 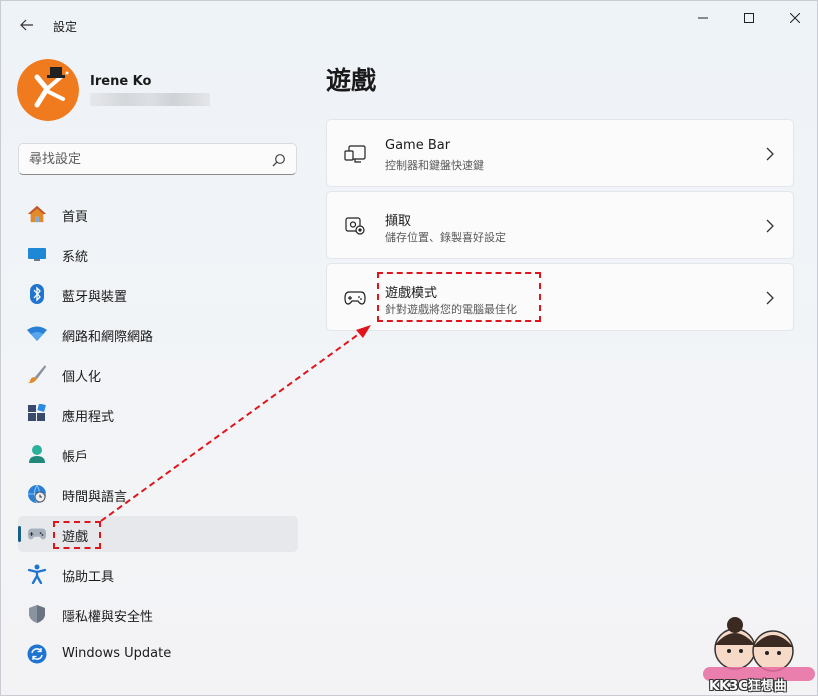 What do you see at coordinates (37, 294) in the screenshot?
I see `bluetooth-icon` at bounding box center [37, 294].